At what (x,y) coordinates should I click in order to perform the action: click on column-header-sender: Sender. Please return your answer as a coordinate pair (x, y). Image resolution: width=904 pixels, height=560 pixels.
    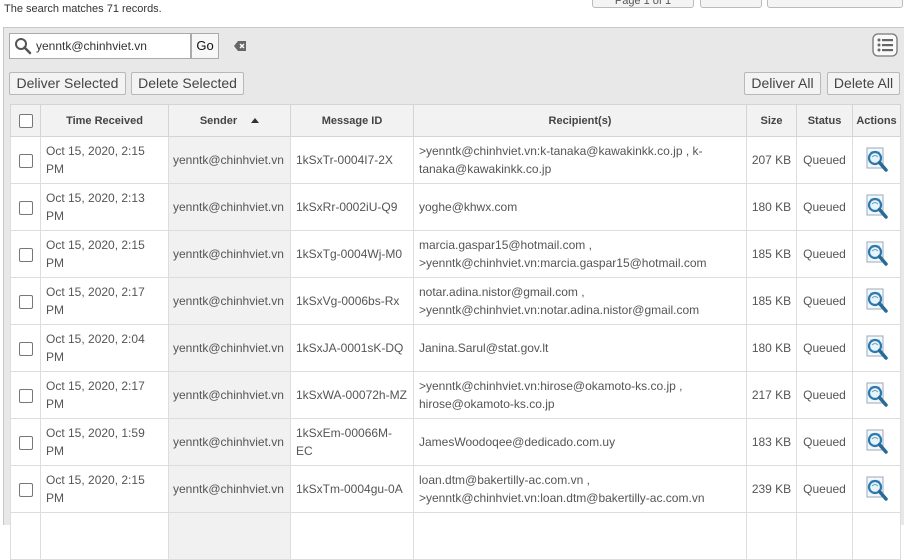
    Looking at the image, I should click on (229, 120).